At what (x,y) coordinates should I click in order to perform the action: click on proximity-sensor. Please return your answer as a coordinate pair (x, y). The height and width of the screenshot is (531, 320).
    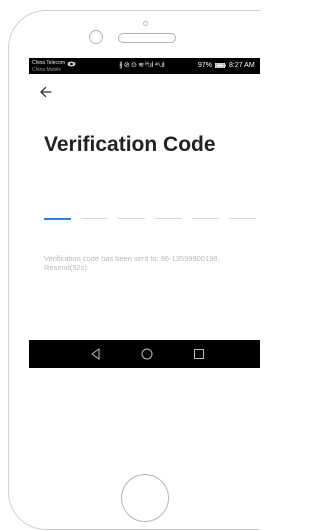
    Looking at the image, I should click on (145, 23).